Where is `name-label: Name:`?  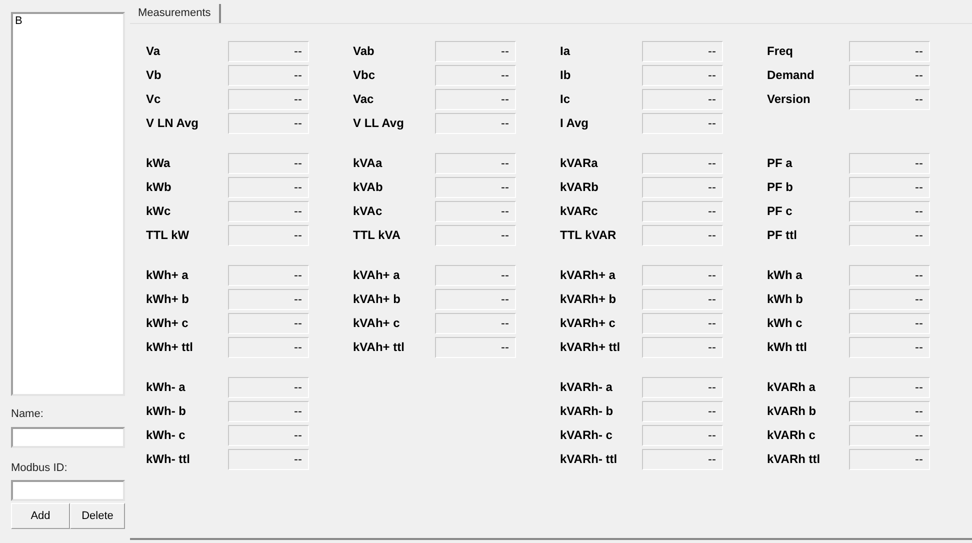 name-label: Name: is located at coordinates (27, 414).